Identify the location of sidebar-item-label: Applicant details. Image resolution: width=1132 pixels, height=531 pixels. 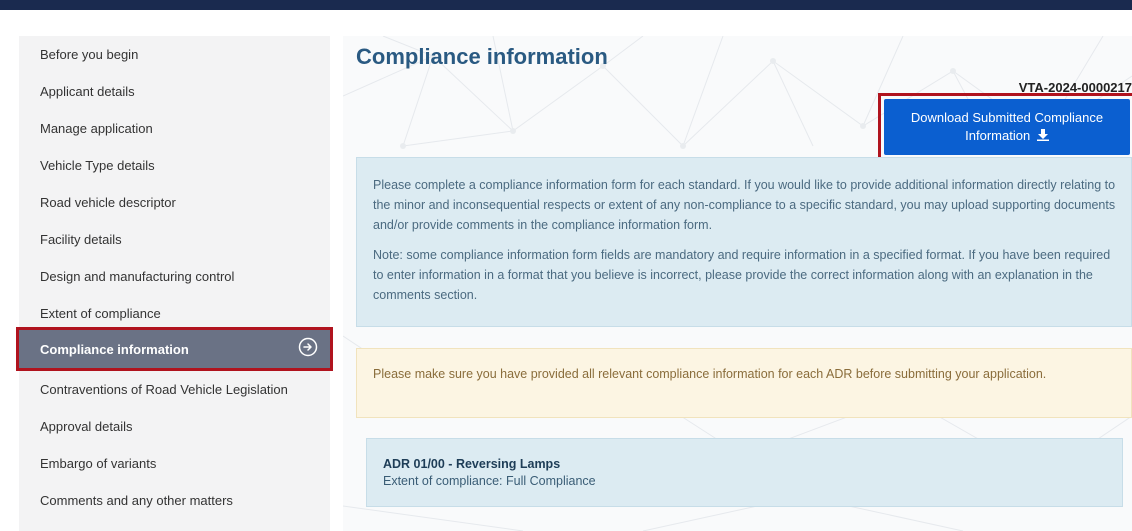
(87, 91).